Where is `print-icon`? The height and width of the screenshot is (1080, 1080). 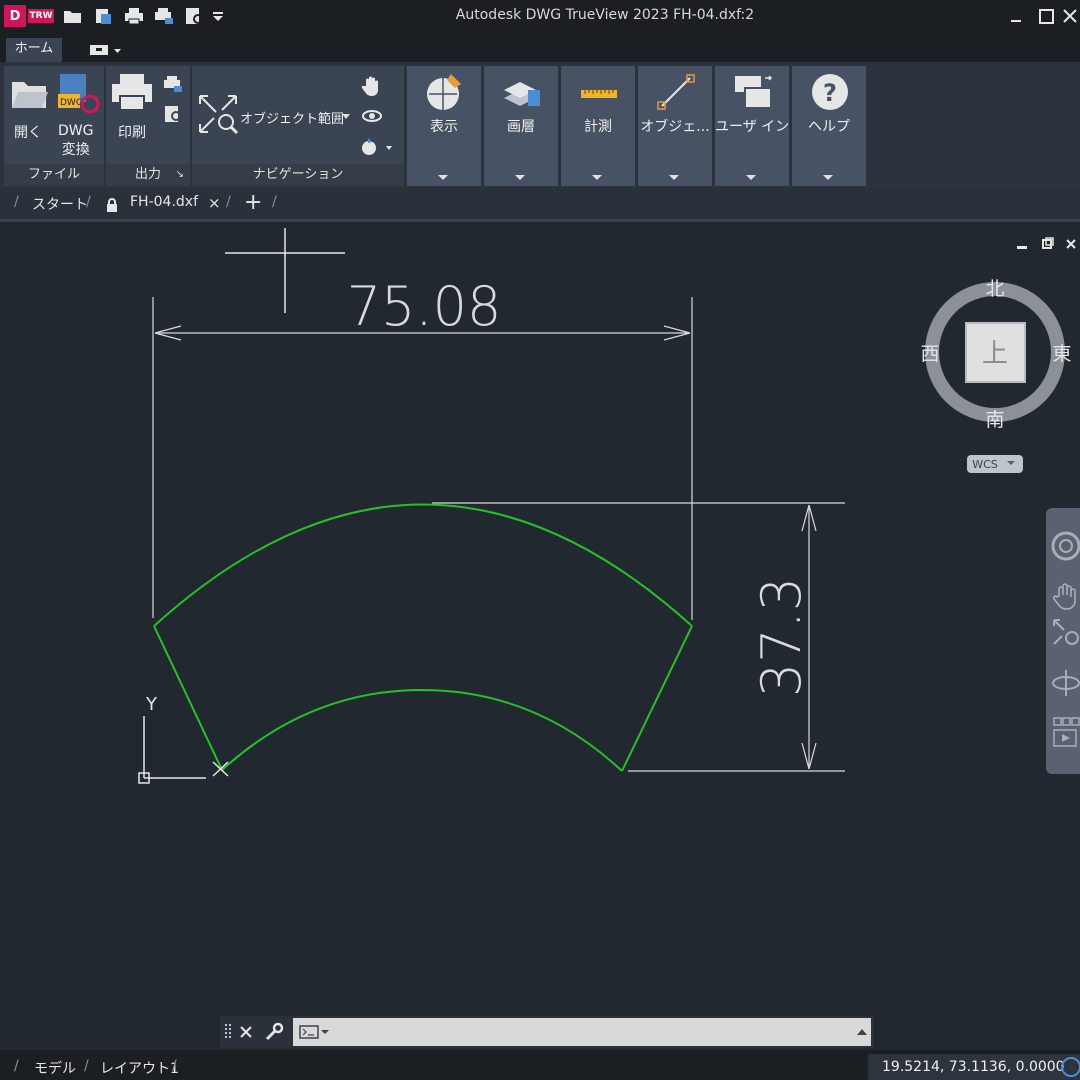 print-icon is located at coordinates (134, 16).